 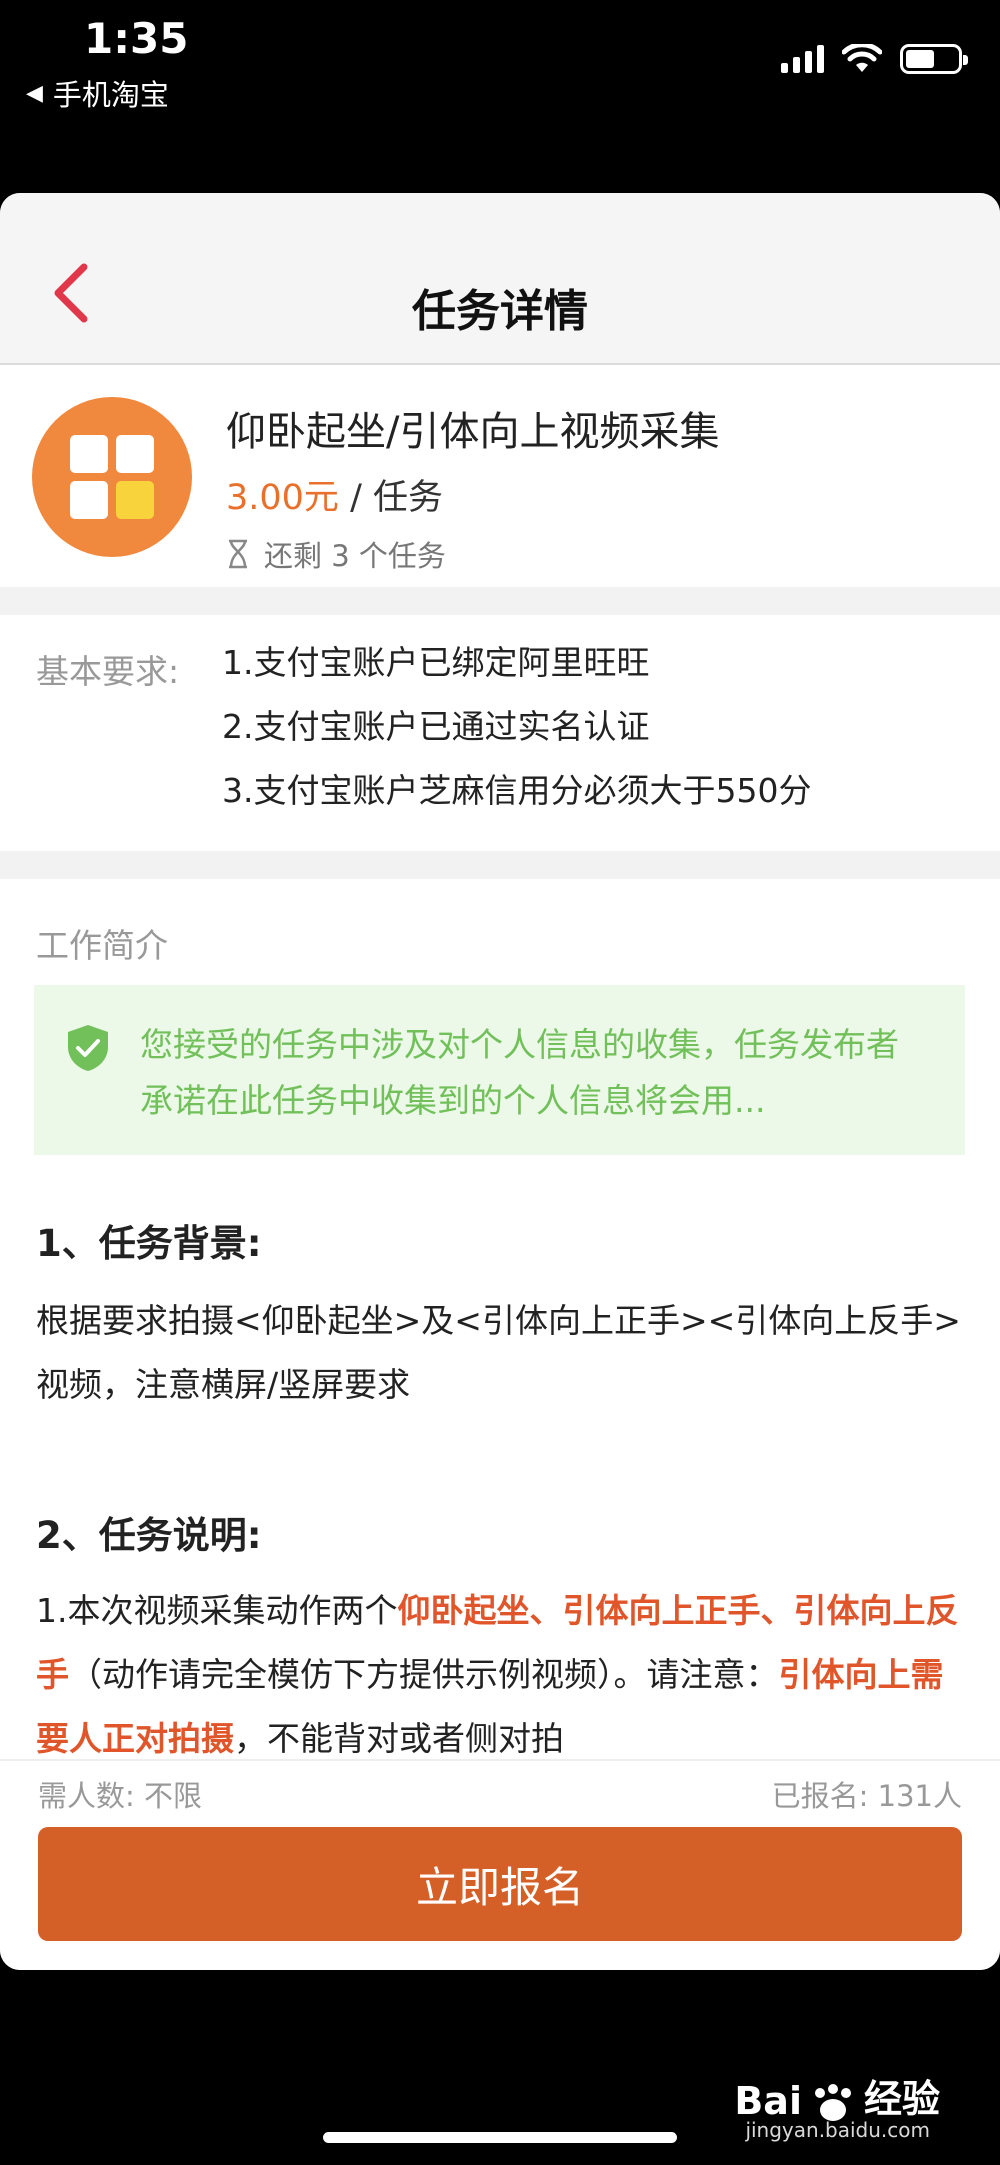 I want to click on desc-part-2: （动作请完全模仿下方提供示例视频）。请注意：, so click(x=424, y=1674).